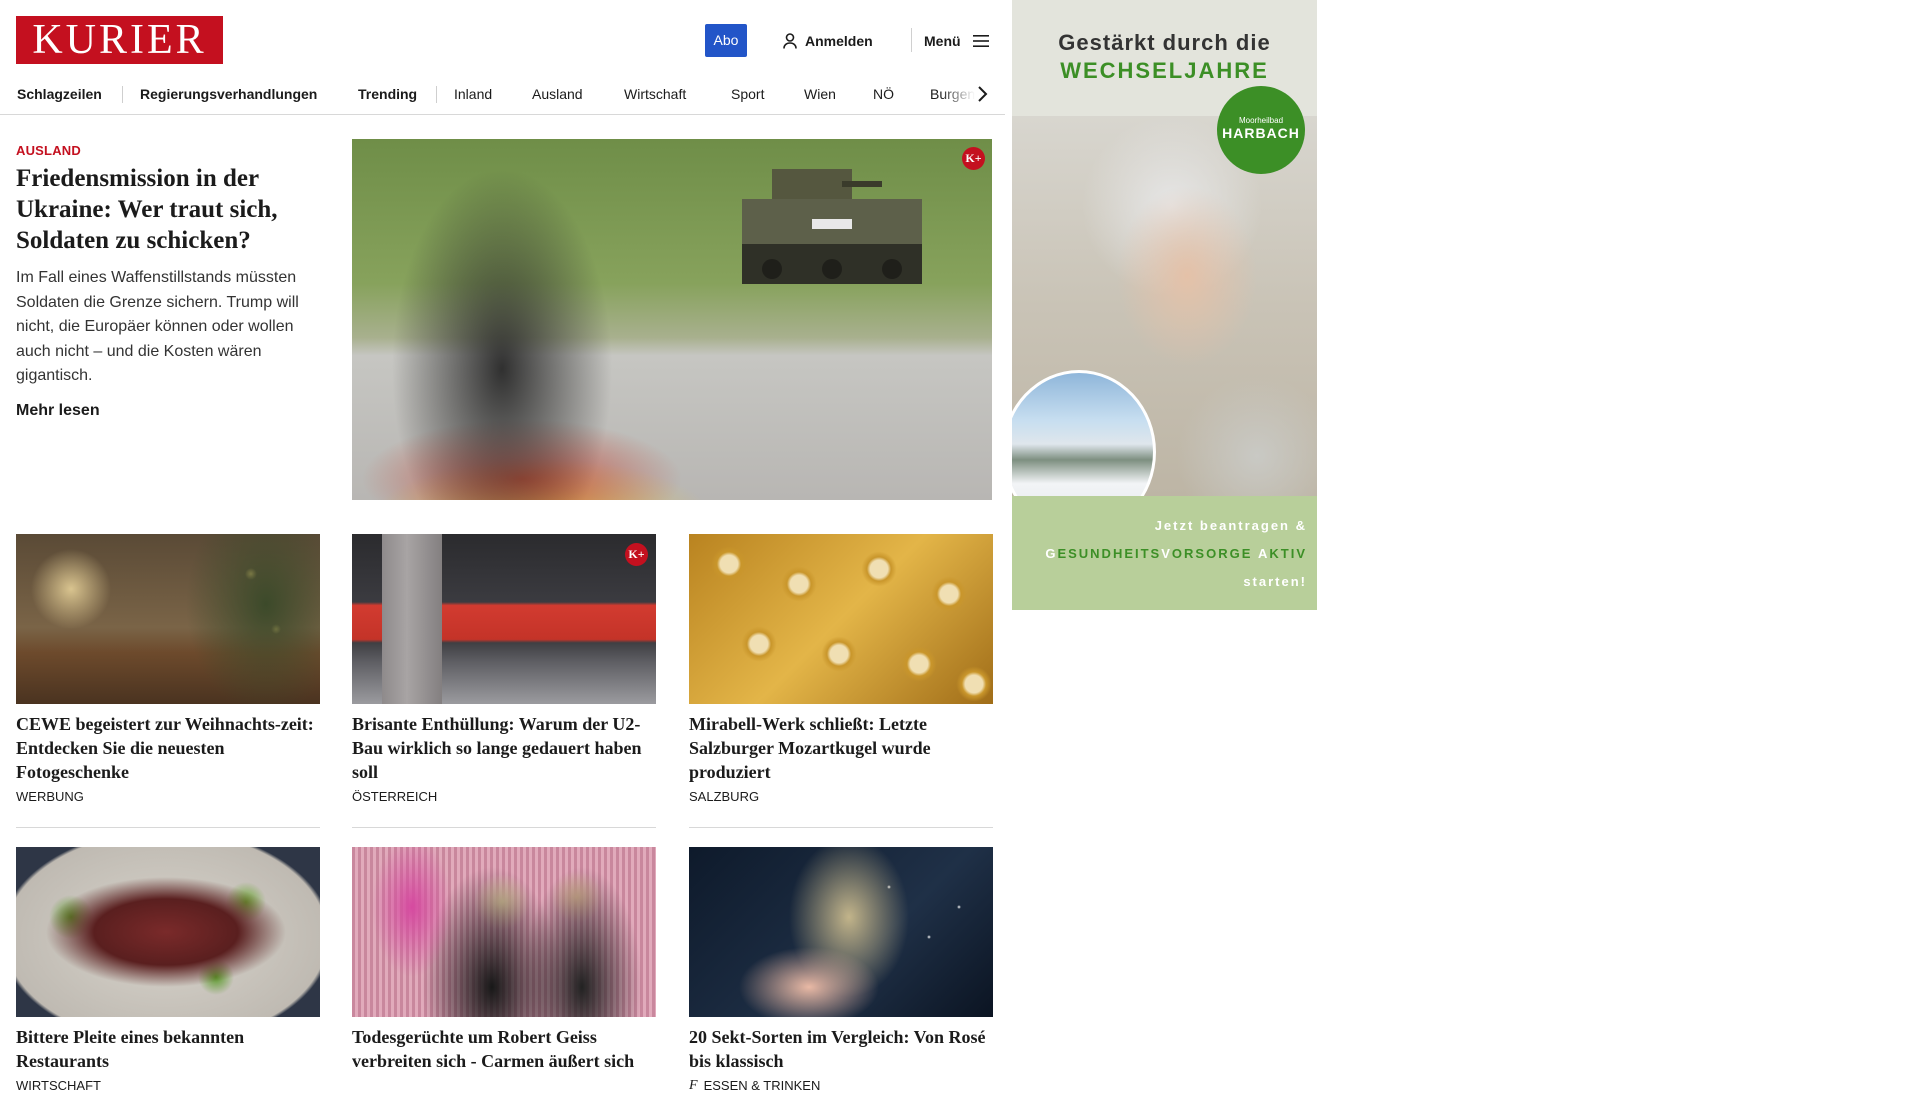 The height and width of the screenshot is (1094, 1920). I want to click on ad-badge-big: HARBACH, so click(1261, 133).